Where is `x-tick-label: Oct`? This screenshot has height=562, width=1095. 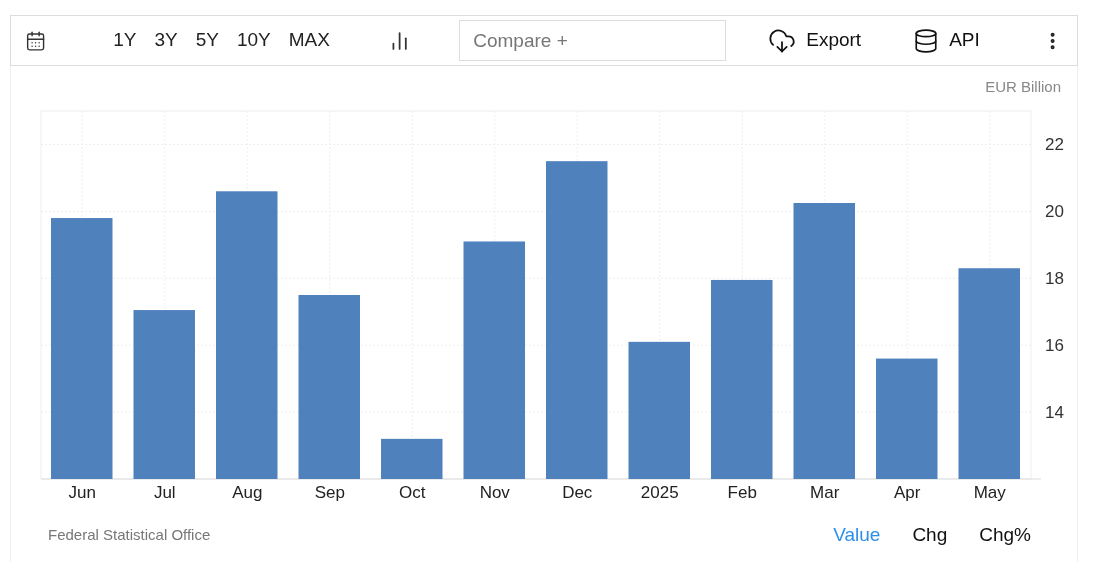
x-tick-label: Oct is located at coordinates (412, 492).